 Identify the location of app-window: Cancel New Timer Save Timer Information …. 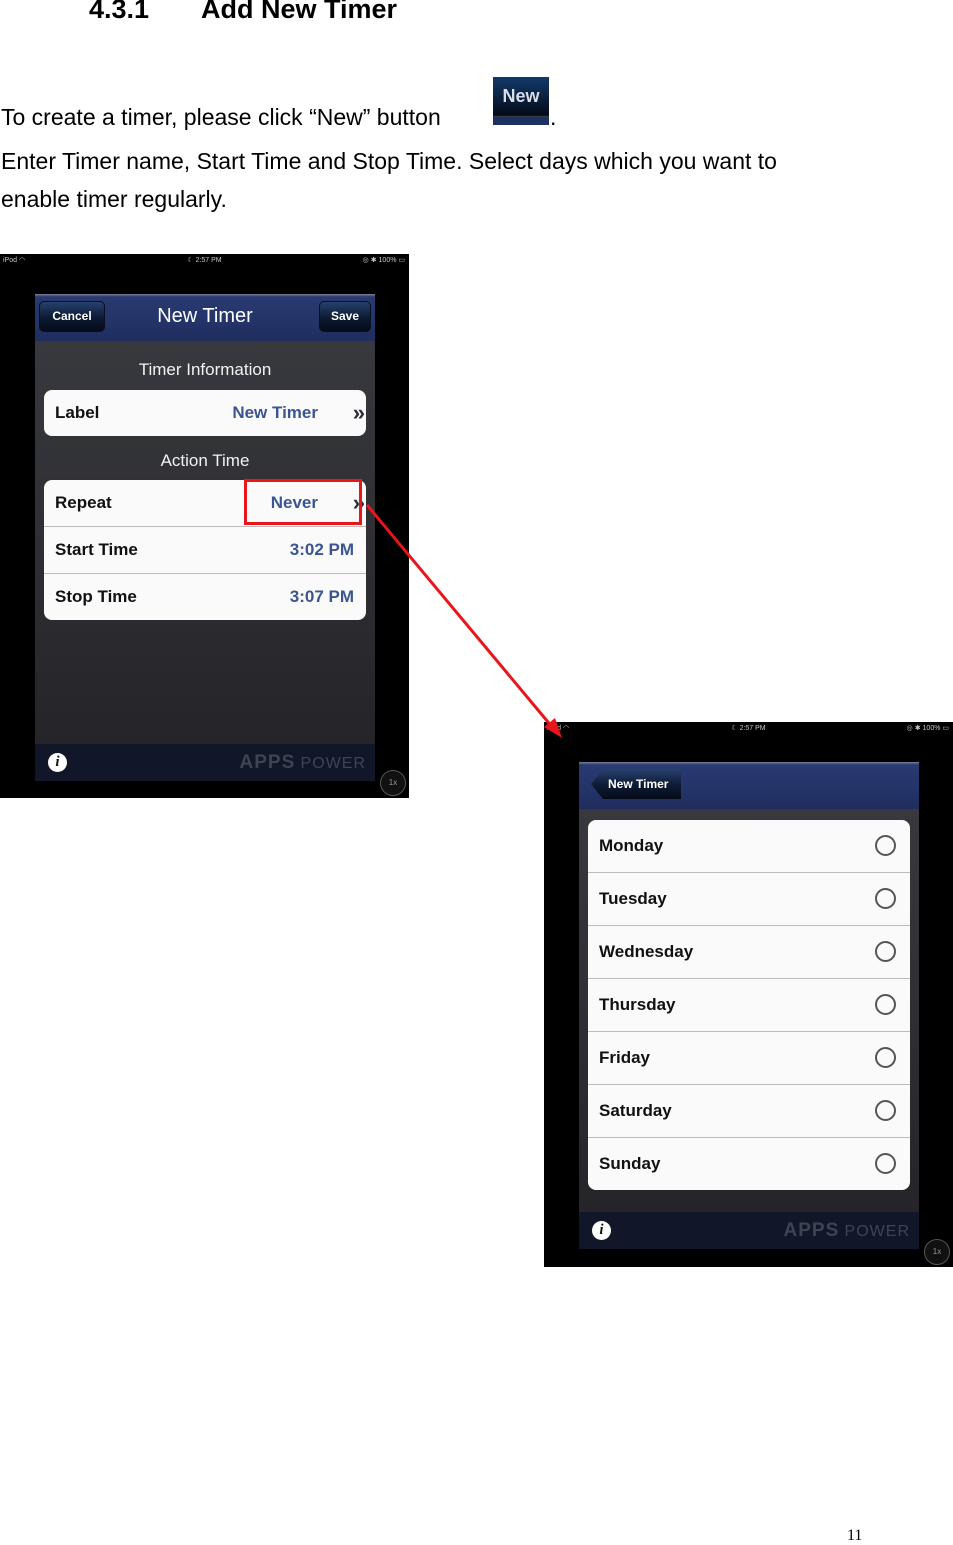
(205, 537).